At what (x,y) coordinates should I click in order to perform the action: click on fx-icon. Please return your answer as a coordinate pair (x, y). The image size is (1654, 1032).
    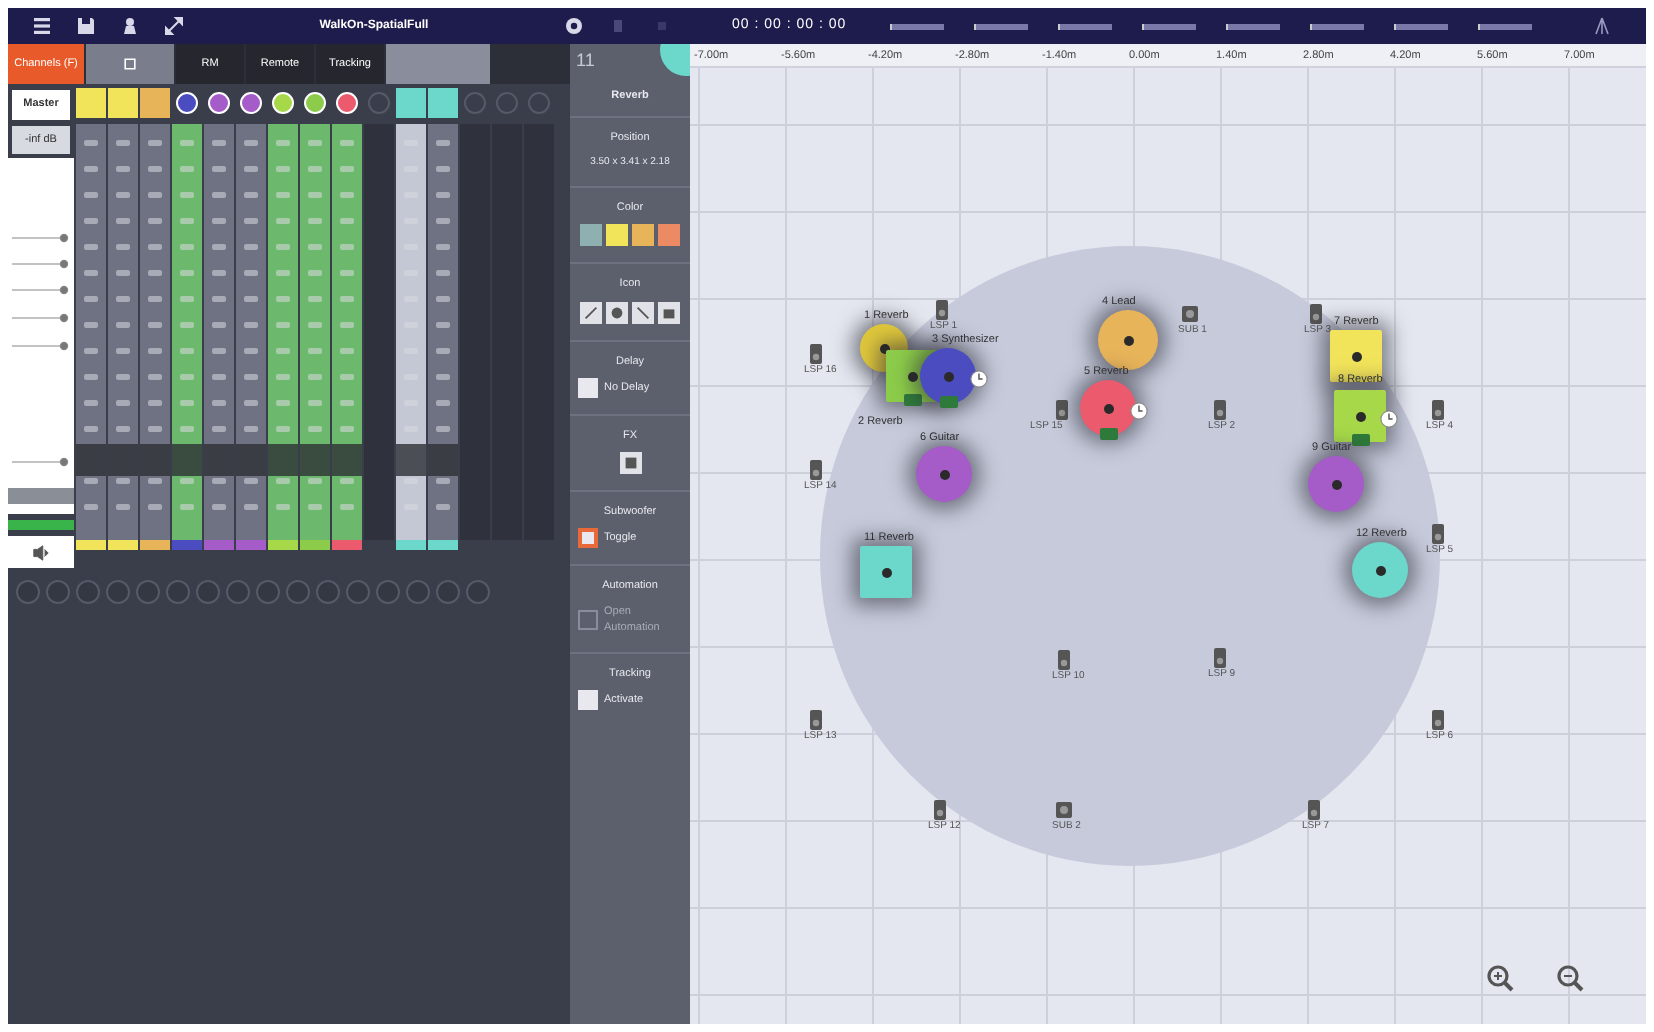
    Looking at the image, I should click on (630, 463).